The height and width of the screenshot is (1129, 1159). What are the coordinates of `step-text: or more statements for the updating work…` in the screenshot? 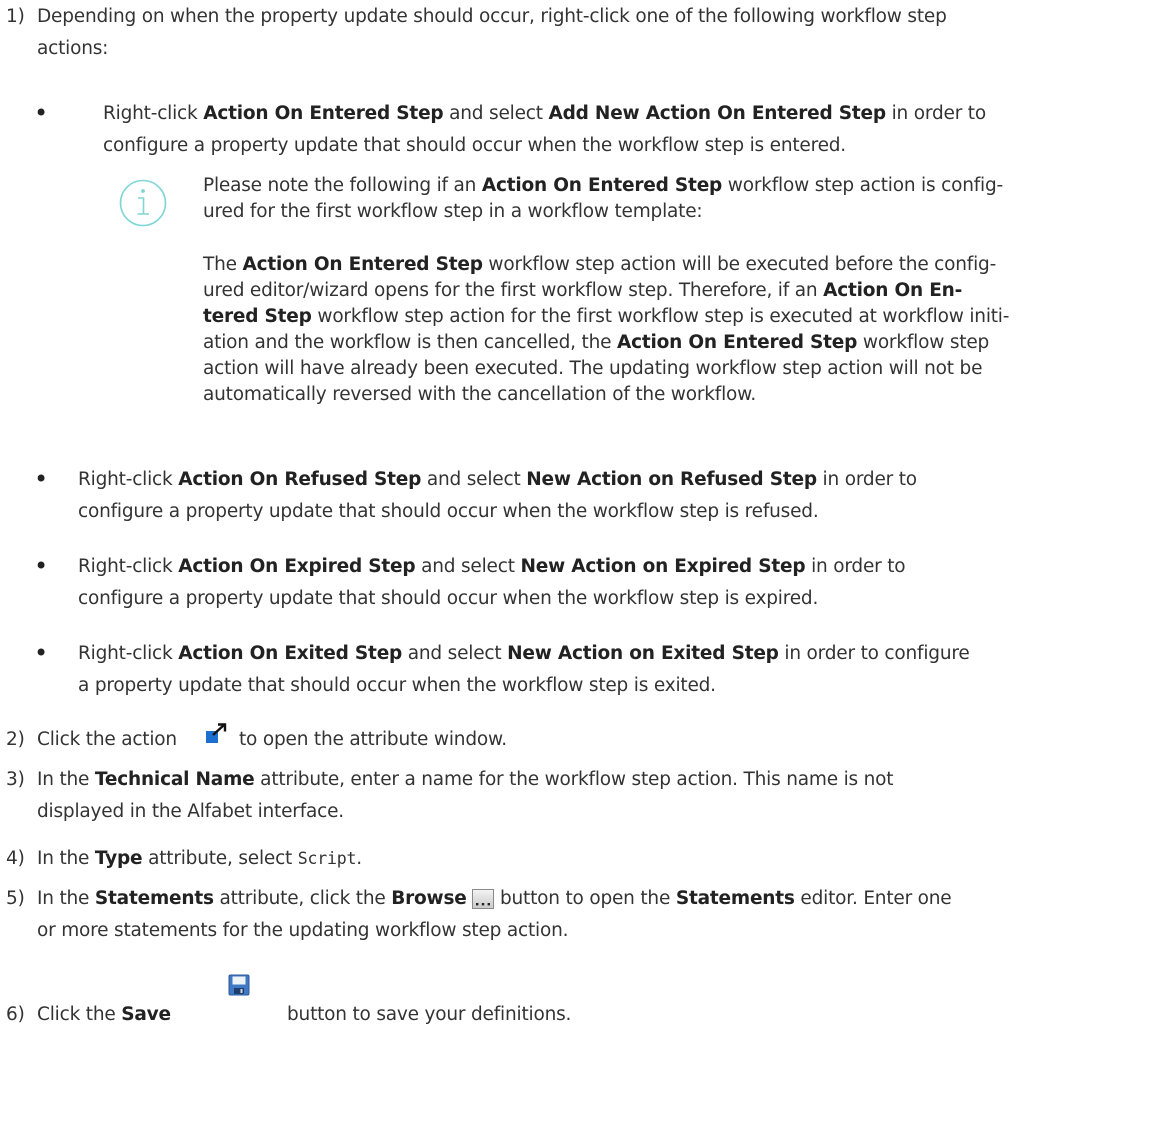 It's located at (303, 930).